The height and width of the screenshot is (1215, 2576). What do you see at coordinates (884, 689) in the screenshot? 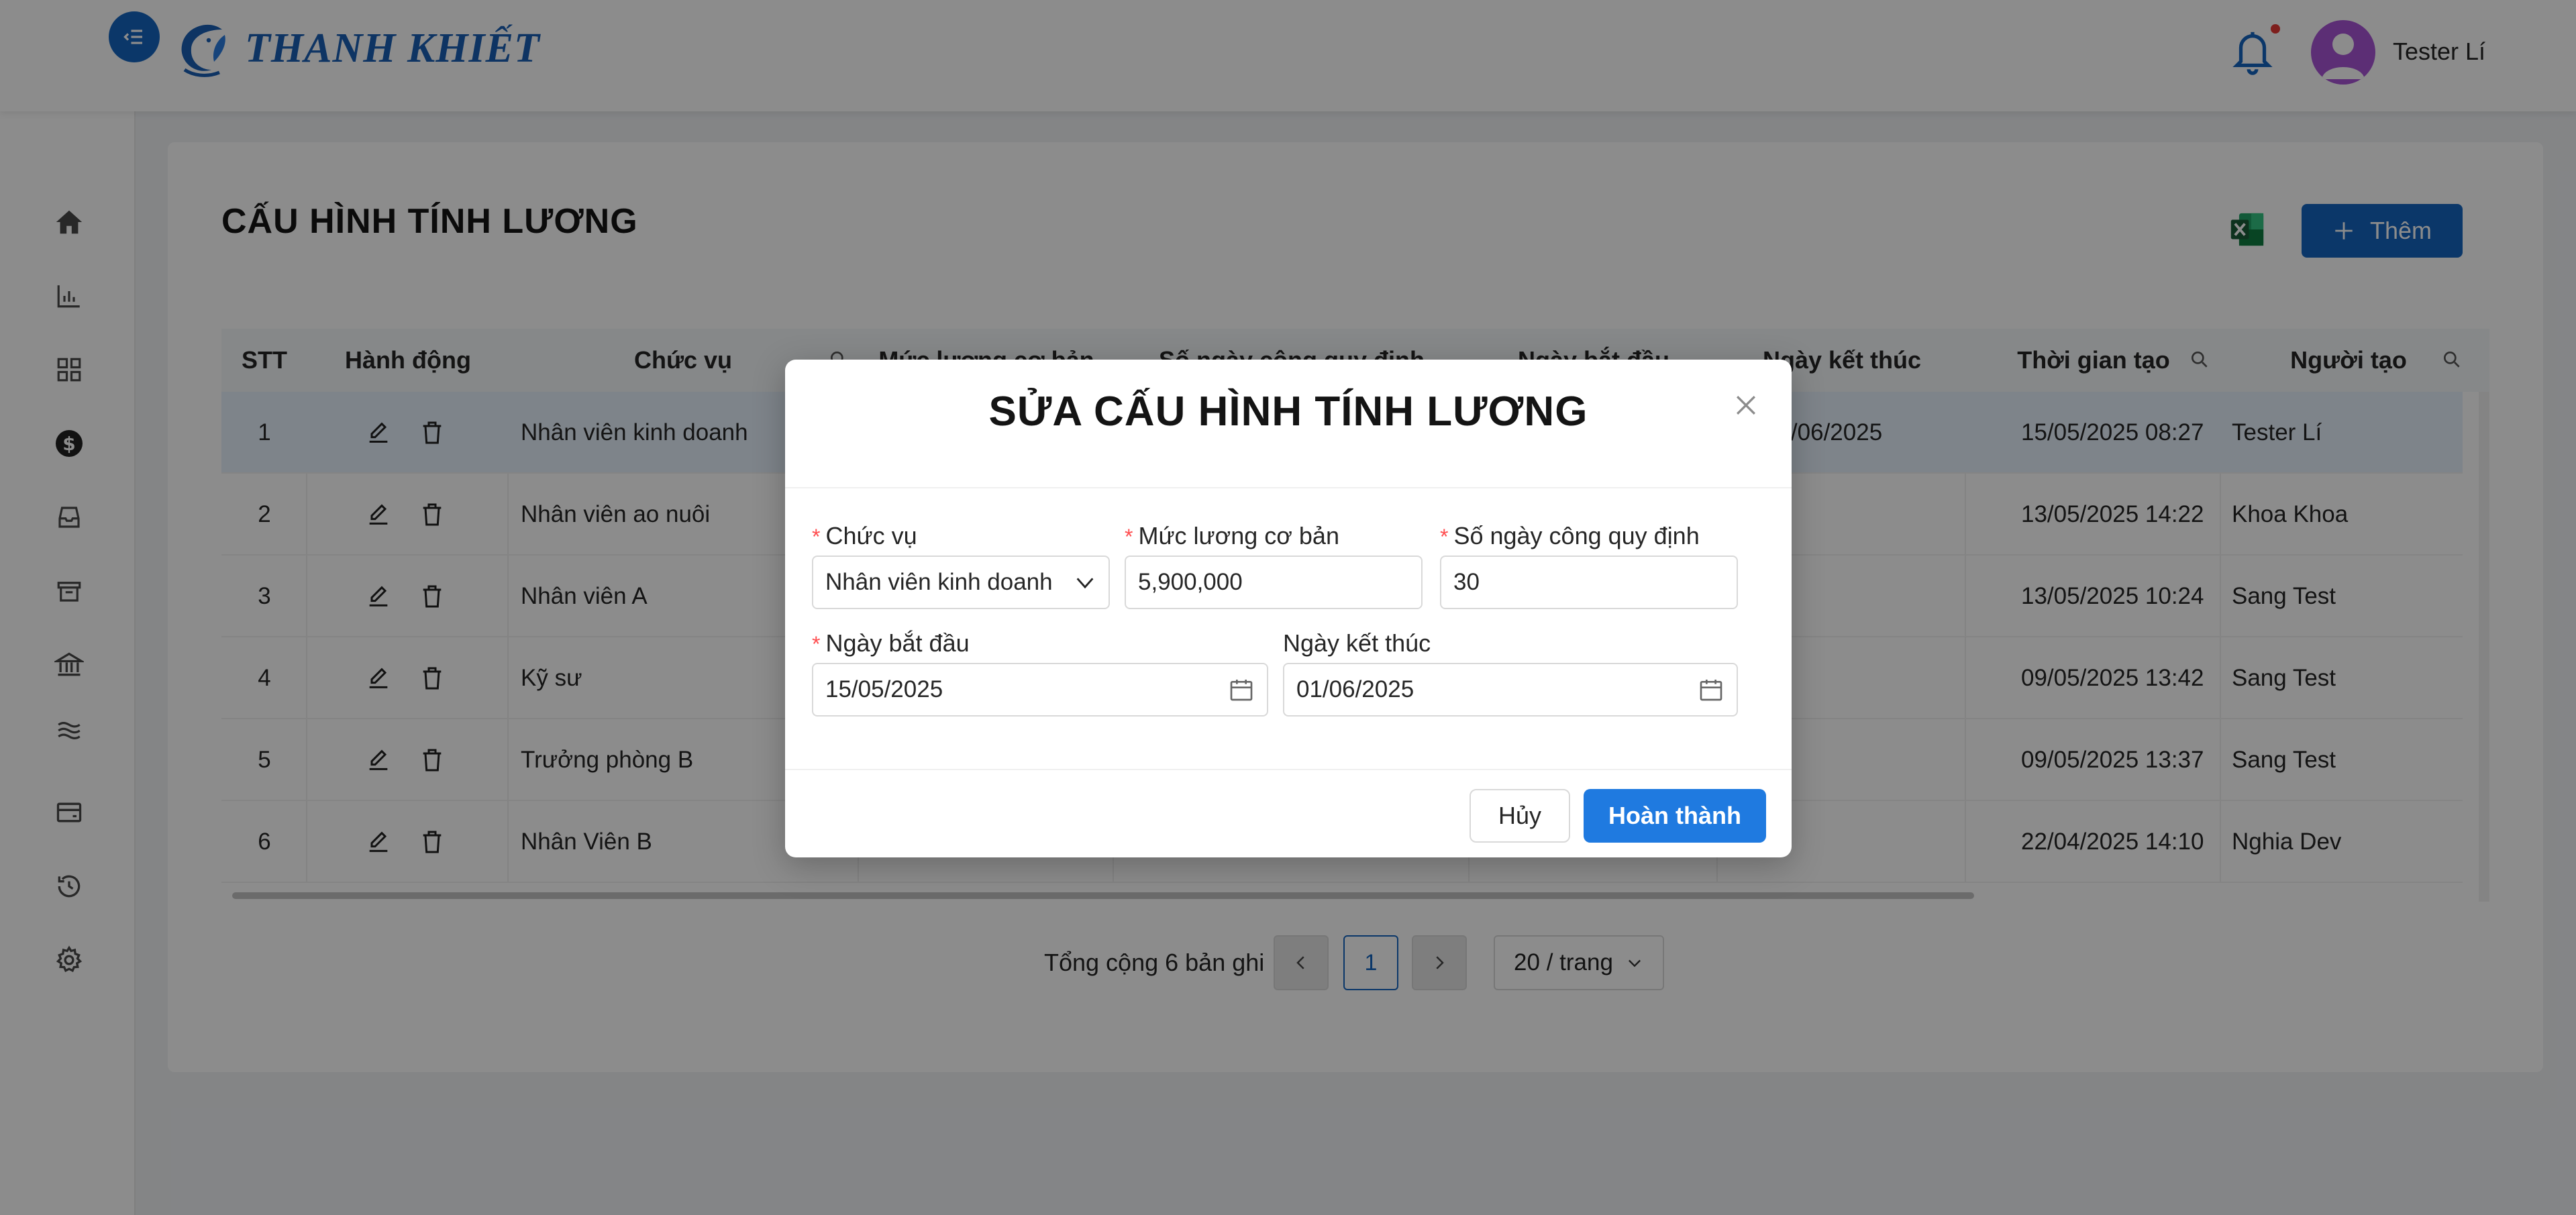
I see `start-date-value: 15/05/2025` at bounding box center [884, 689].